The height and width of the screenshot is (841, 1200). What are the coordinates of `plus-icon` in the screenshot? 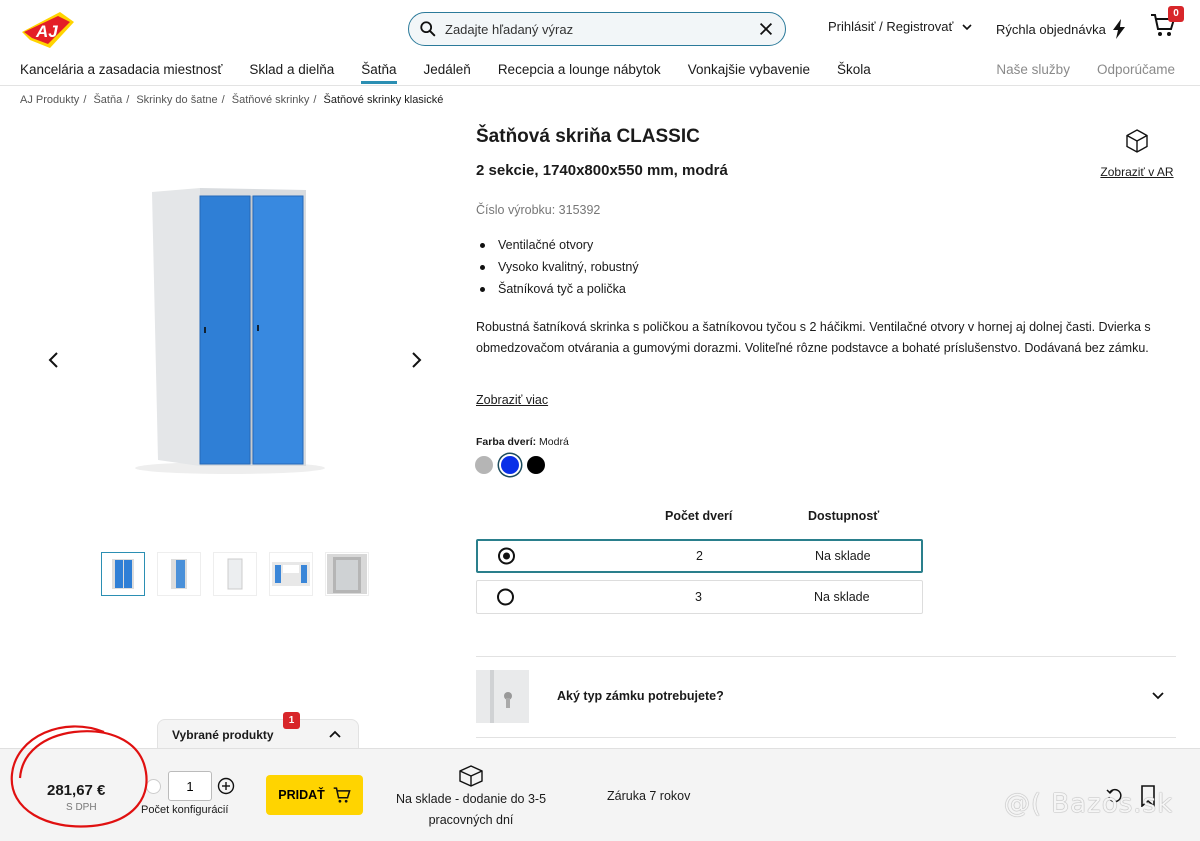 It's located at (226, 786).